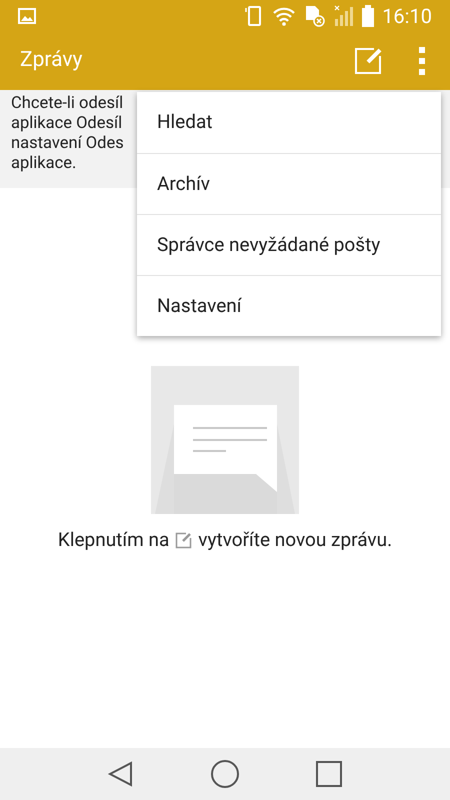  What do you see at coordinates (328, 774) in the screenshot?
I see `recents-button` at bounding box center [328, 774].